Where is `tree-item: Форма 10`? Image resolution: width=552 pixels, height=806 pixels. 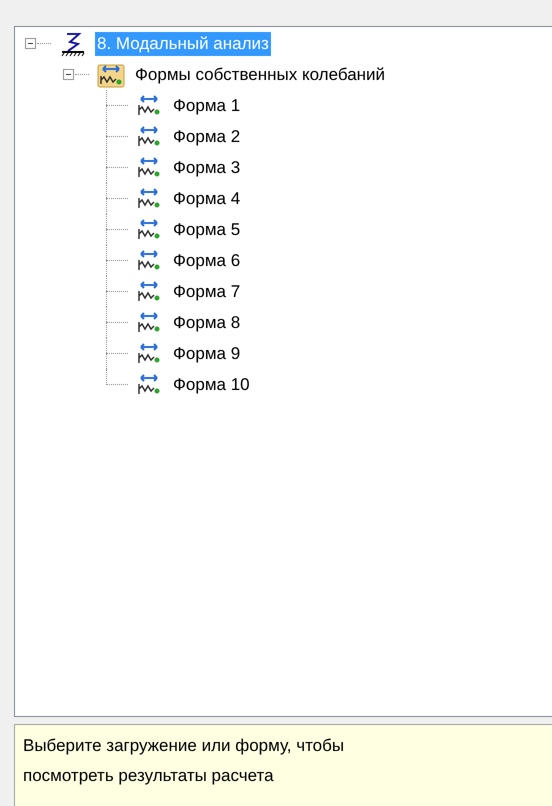 tree-item: Форма 10 is located at coordinates (211, 384).